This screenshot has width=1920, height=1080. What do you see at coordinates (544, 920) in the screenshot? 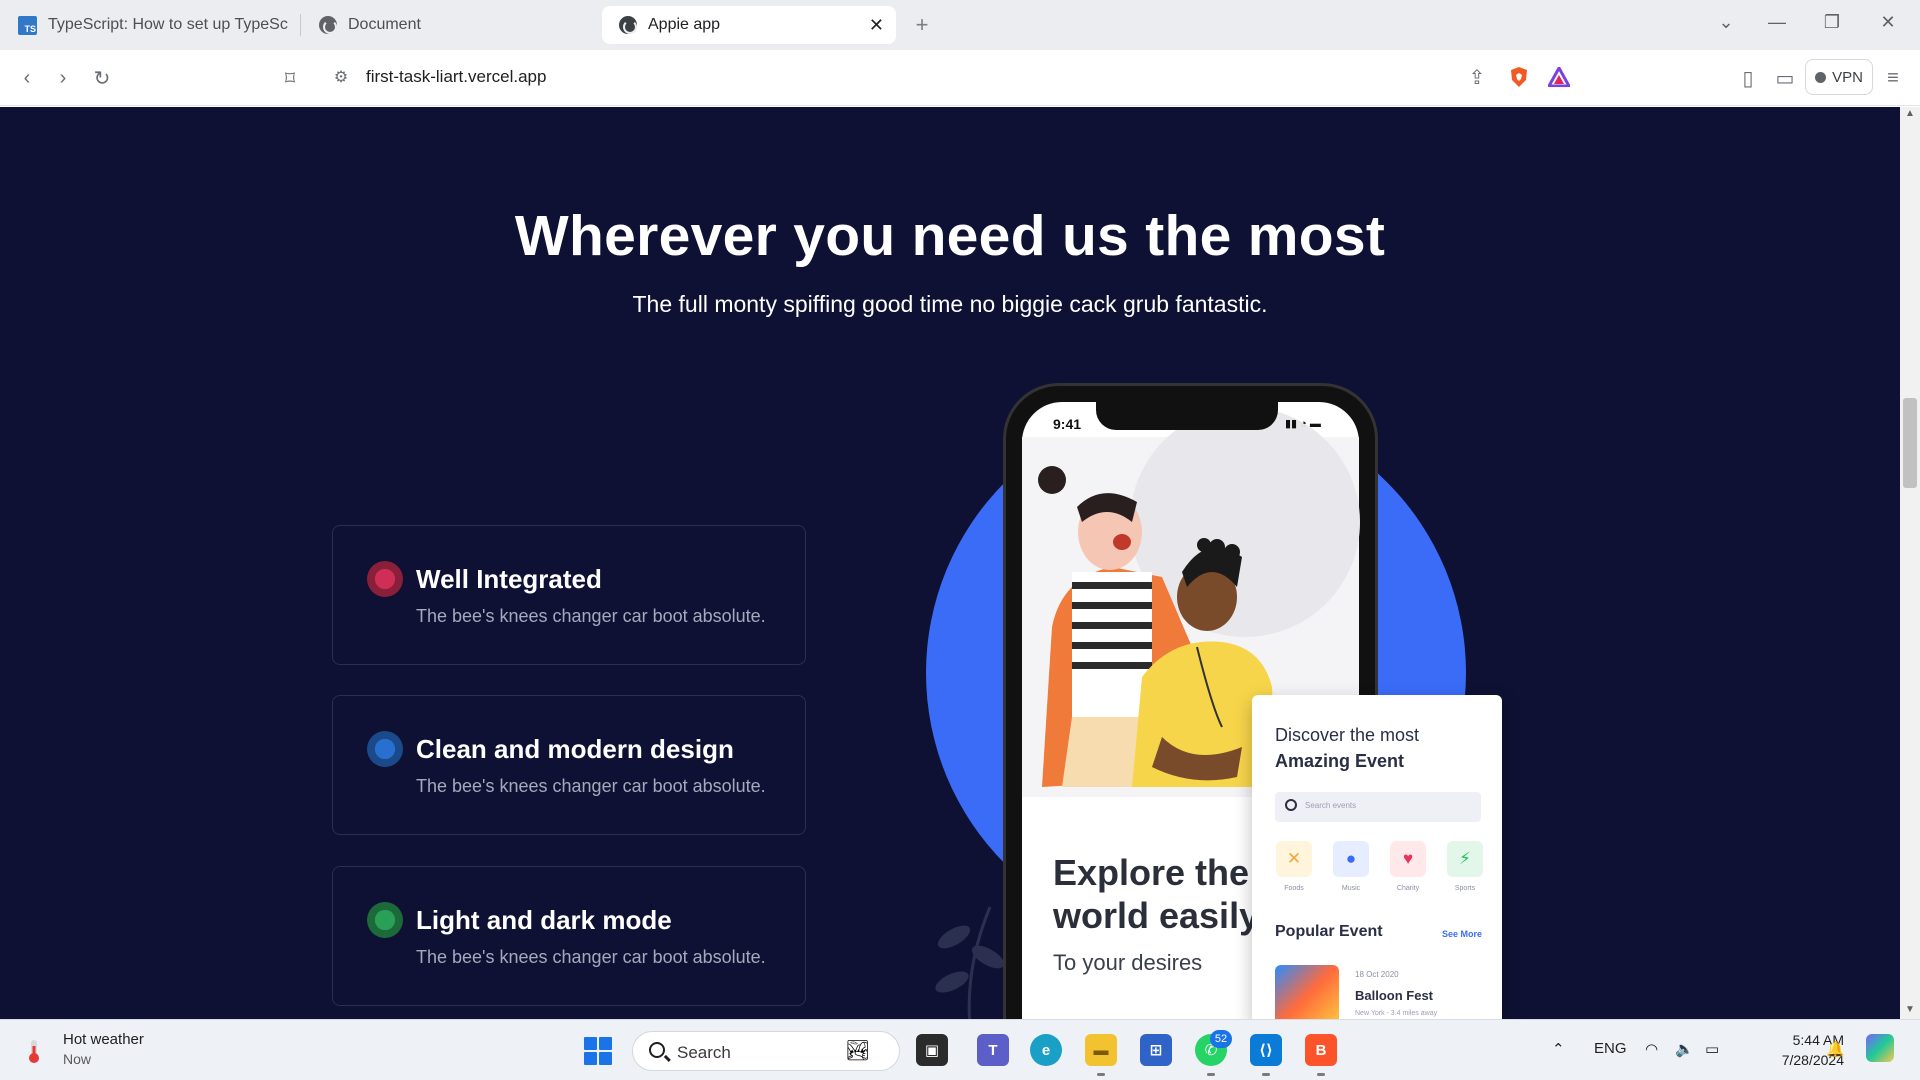
I see `feature-title: Light and dark mode` at bounding box center [544, 920].